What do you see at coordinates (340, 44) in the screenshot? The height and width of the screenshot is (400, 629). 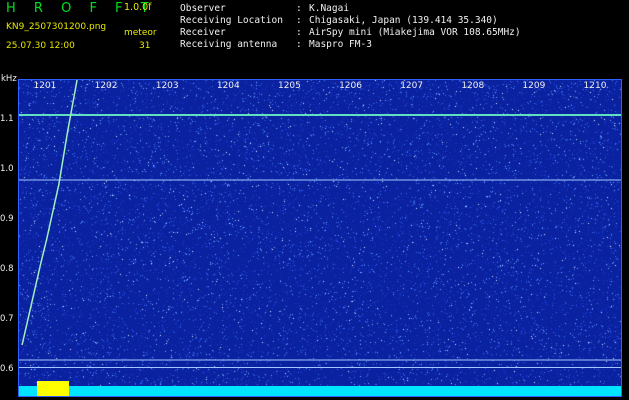 I see `antenna-value: Maspro FM-3` at bounding box center [340, 44].